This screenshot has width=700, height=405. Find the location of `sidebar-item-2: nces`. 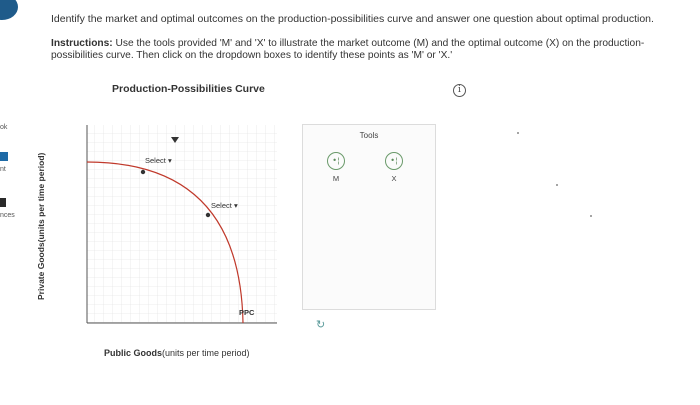

sidebar-item-2: nces is located at coordinates (7, 215).